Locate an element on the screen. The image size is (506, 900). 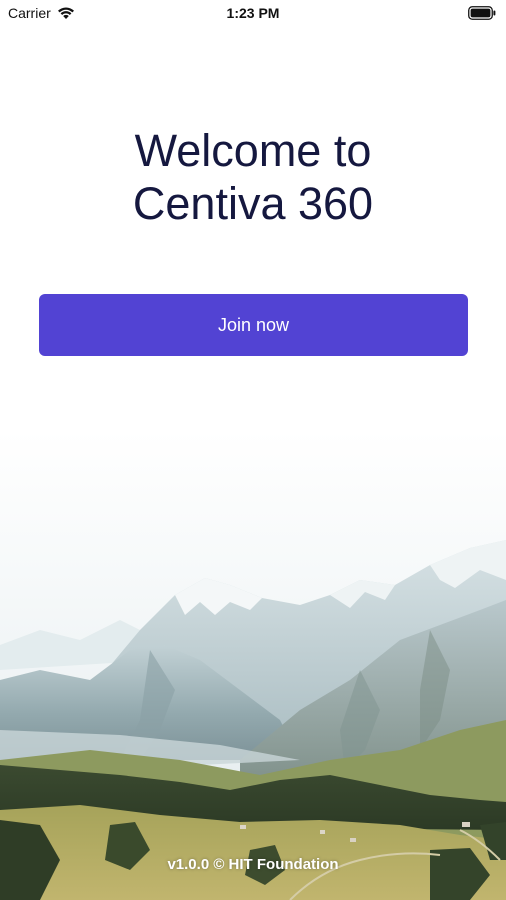
status-bar: Carrier 1:23 PM is located at coordinates (253, 13).